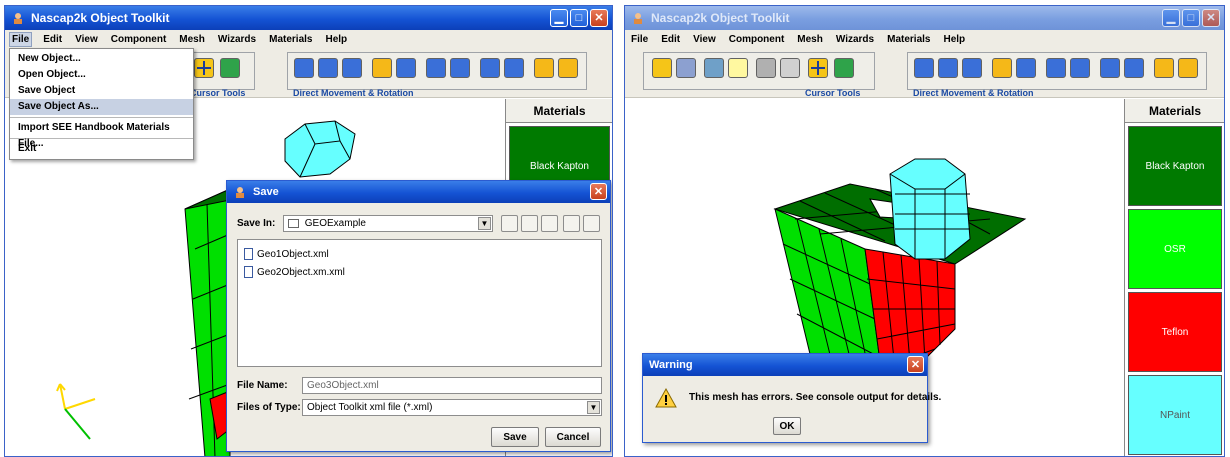 Image resolution: width=1230 pixels, height=457 pixels. What do you see at coordinates (515, 437) in the screenshot?
I see `save-button: Save` at bounding box center [515, 437].